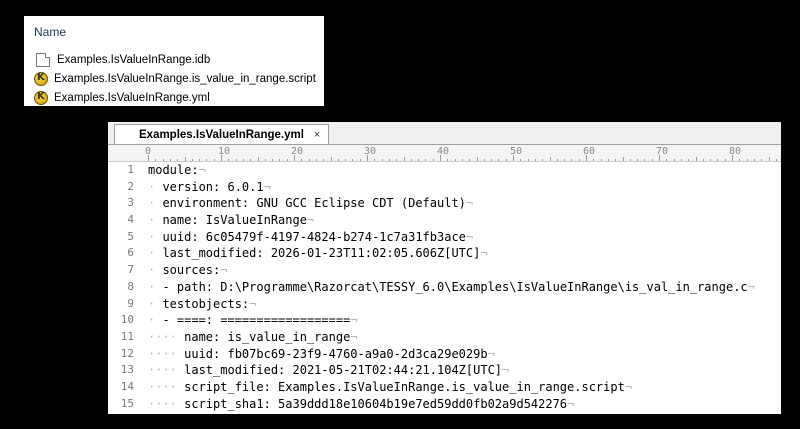 The image size is (800, 429). What do you see at coordinates (209, 186) in the screenshot?
I see `line-text: · version: 6.0.1¬` at bounding box center [209, 186].